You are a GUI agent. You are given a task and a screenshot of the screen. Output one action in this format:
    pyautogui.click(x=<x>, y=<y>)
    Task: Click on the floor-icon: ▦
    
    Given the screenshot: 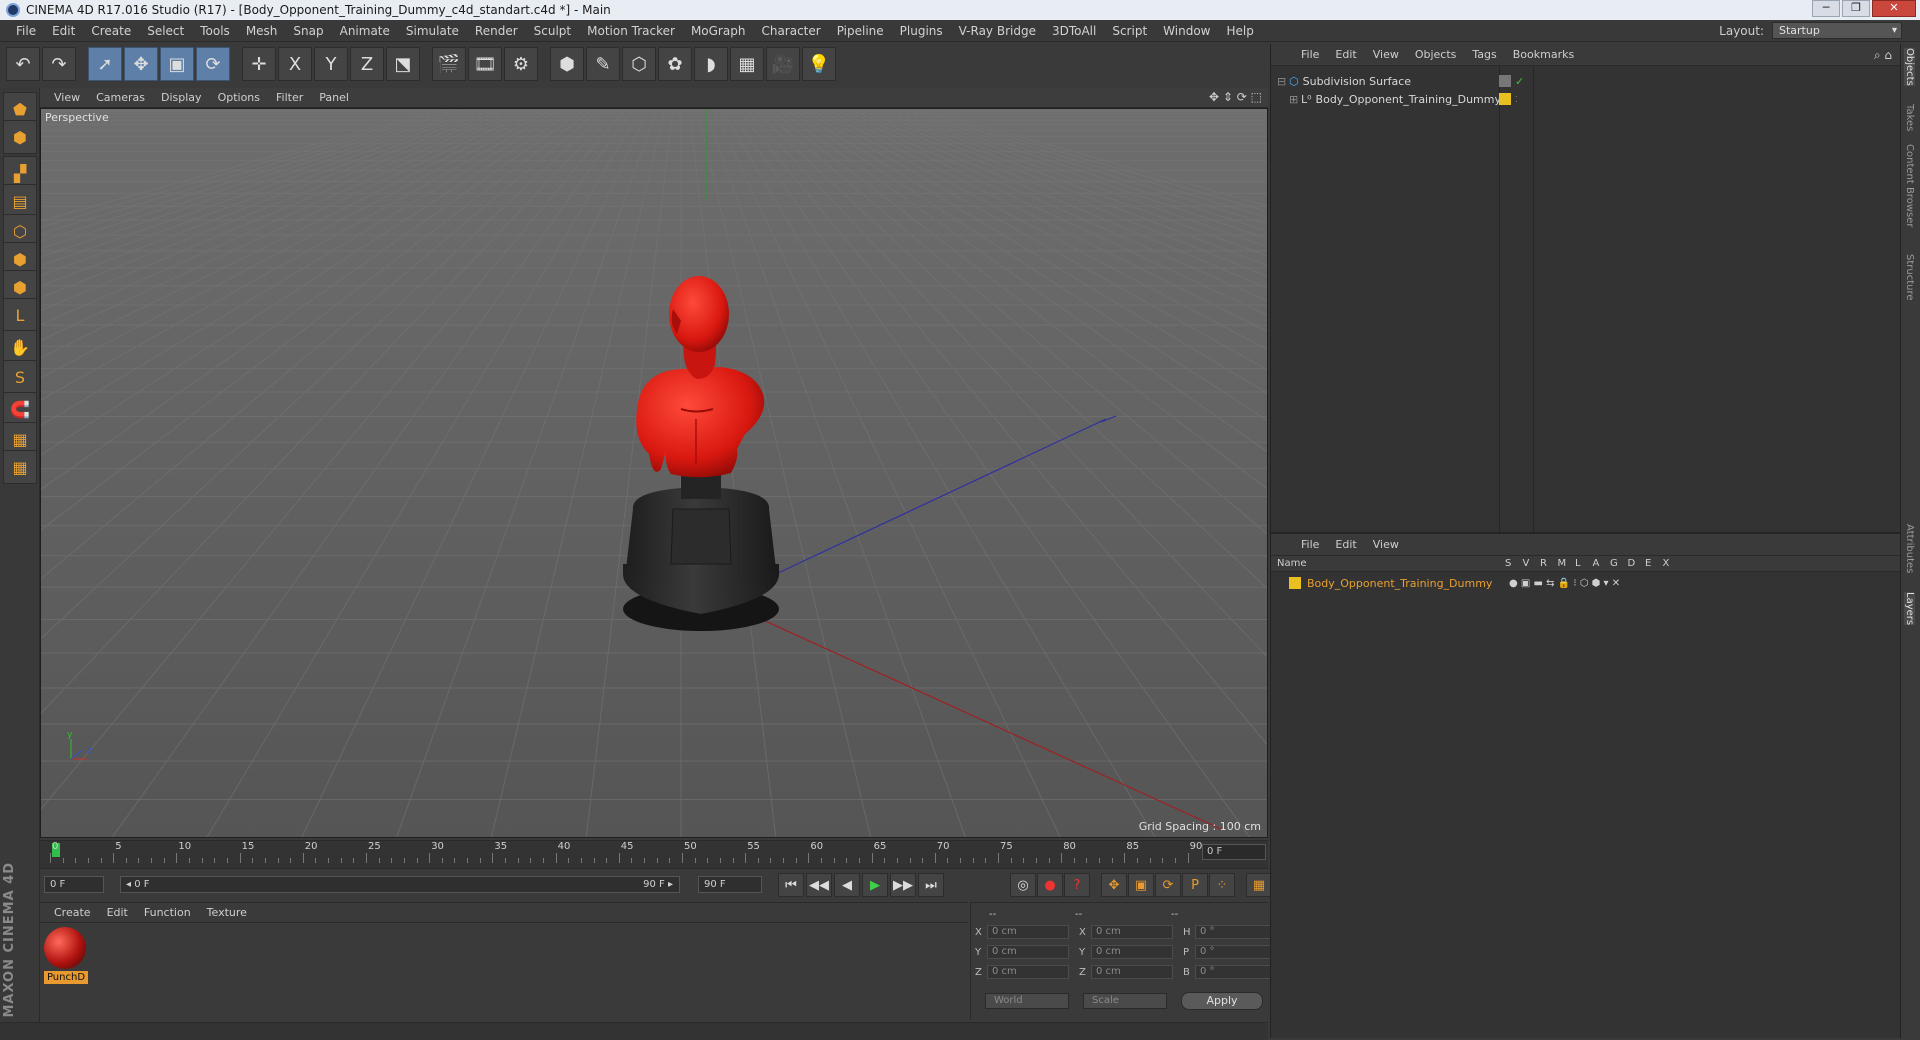 What is the action you would take?
    pyautogui.click(x=747, y=64)
    